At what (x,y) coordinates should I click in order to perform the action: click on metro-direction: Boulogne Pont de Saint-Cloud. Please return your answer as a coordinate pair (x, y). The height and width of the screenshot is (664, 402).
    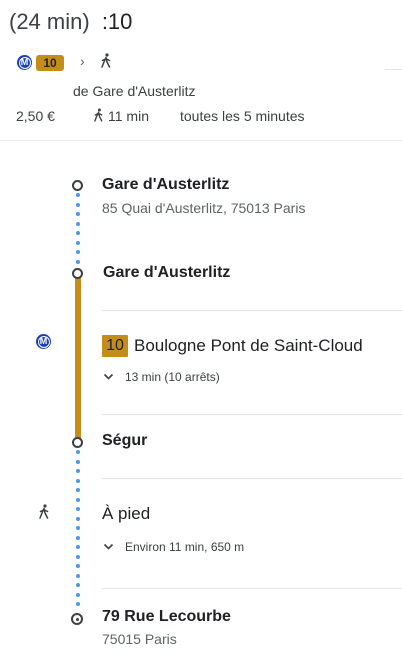
    Looking at the image, I should click on (248, 345).